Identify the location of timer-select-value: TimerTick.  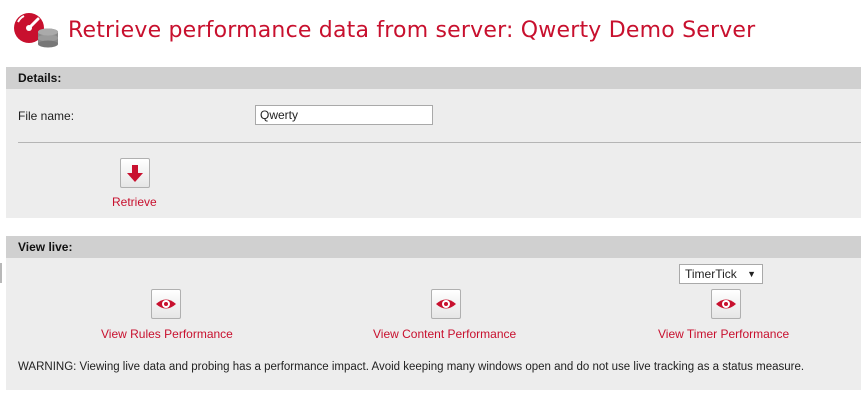
(711, 274).